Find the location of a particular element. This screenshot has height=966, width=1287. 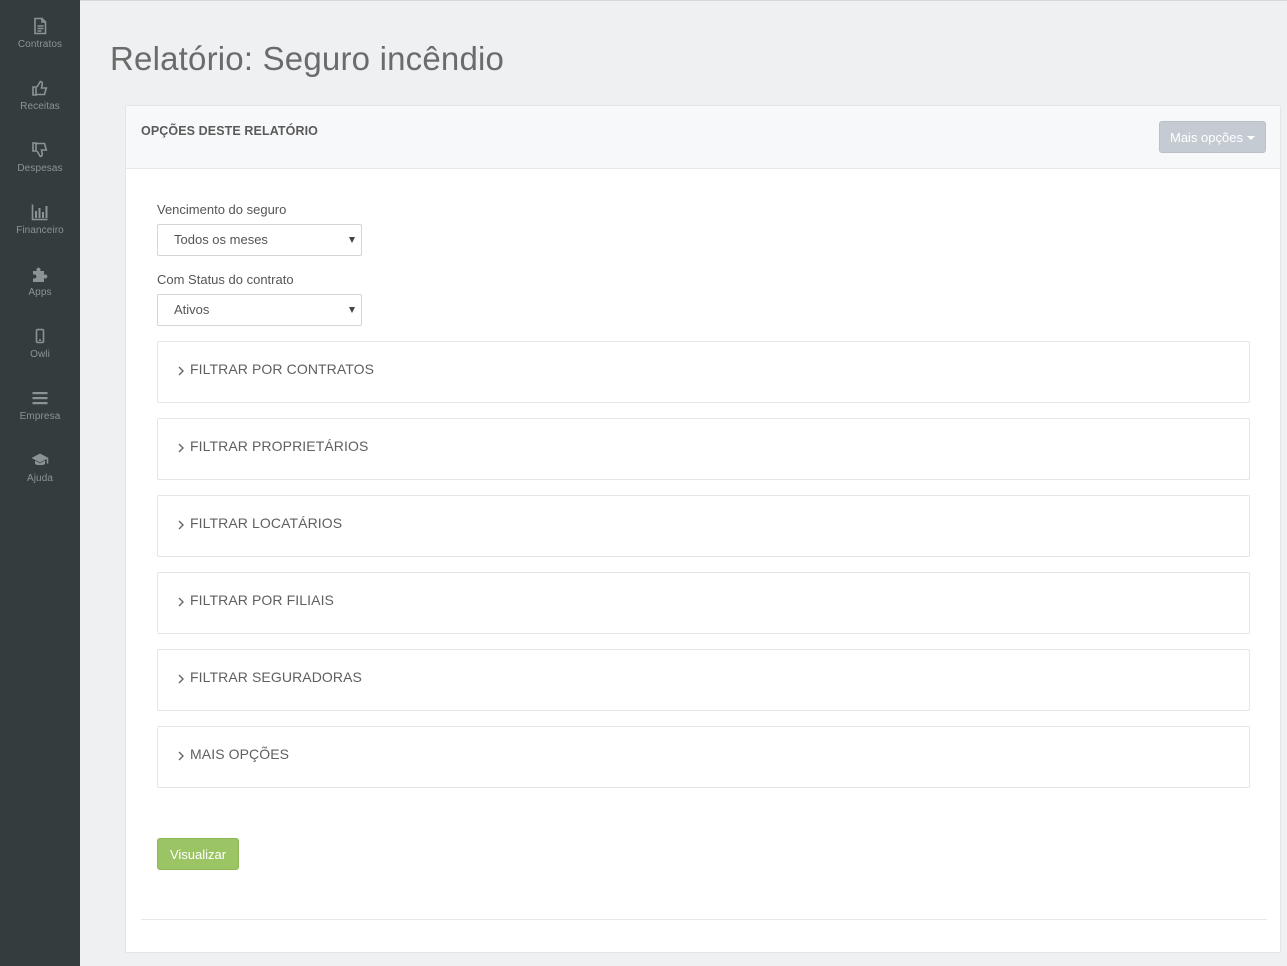

thumbs-up-icon is located at coordinates (40, 88).